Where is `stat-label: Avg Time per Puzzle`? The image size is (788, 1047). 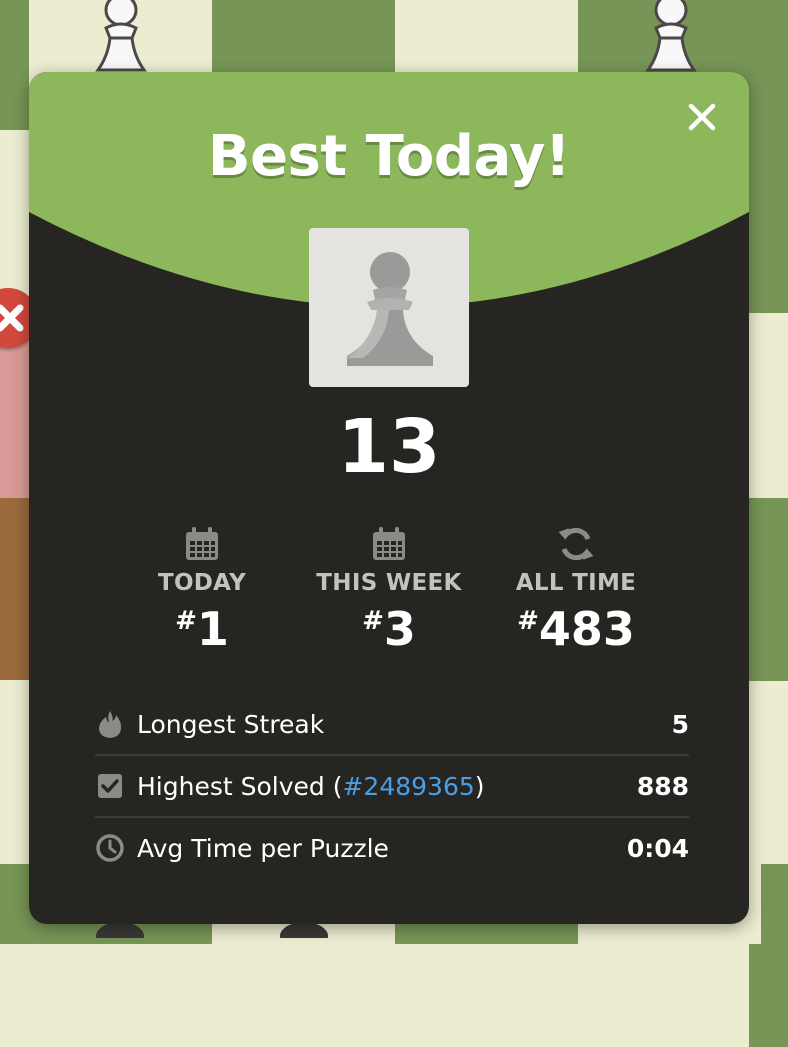 stat-label: Avg Time per Puzzle is located at coordinates (263, 848).